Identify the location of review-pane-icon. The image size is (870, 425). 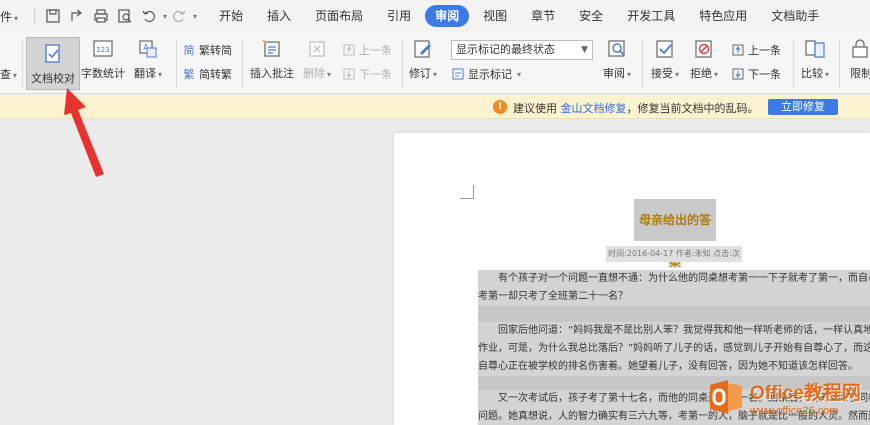
(617, 49).